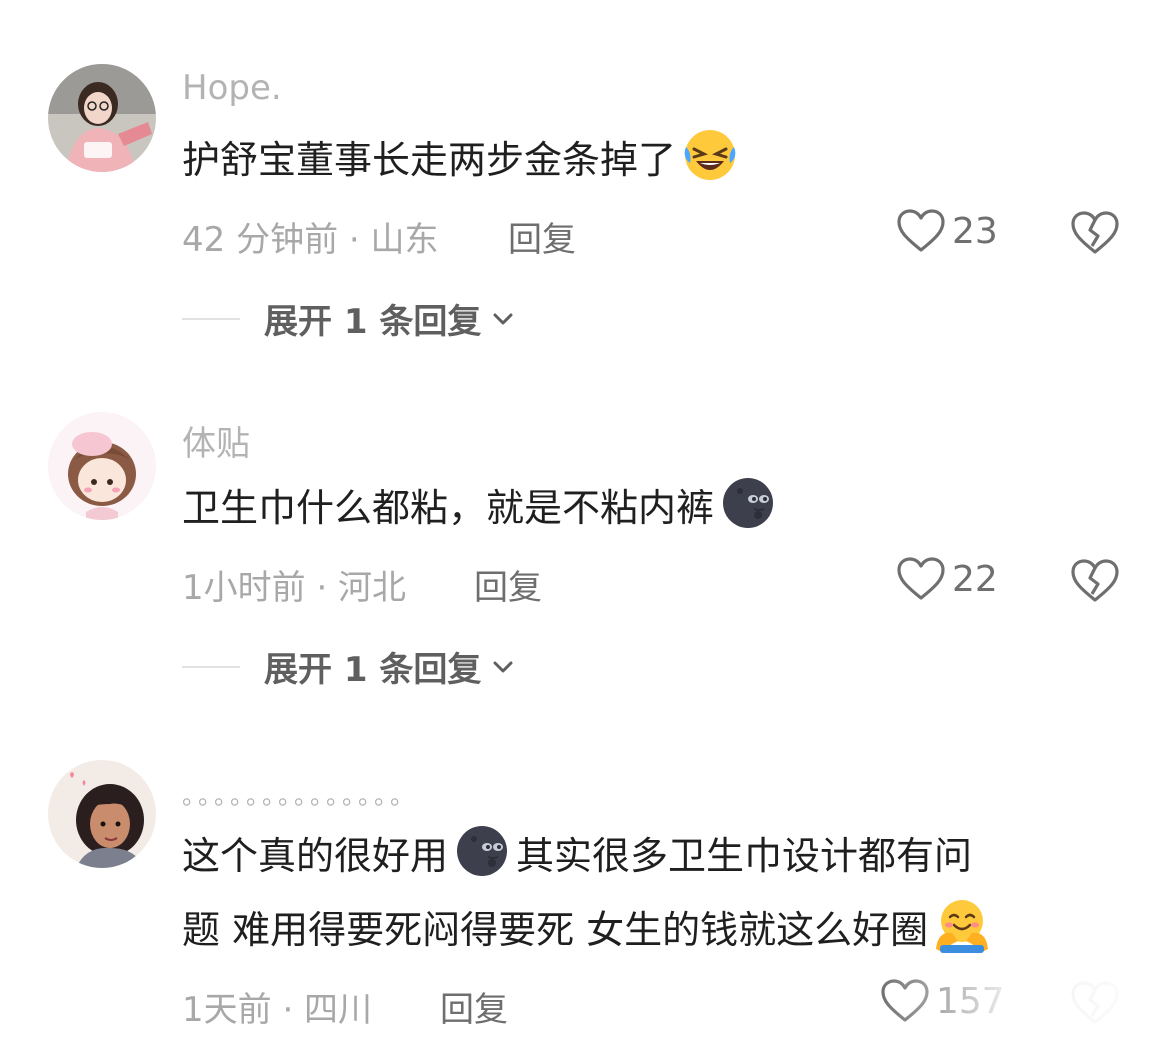 The height and width of the screenshot is (1041, 1170). Describe the element at coordinates (555, 930) in the screenshot. I see `comment-text-part: 题 难用得要死闷得要死 女生的钱就这么好圈` at that location.